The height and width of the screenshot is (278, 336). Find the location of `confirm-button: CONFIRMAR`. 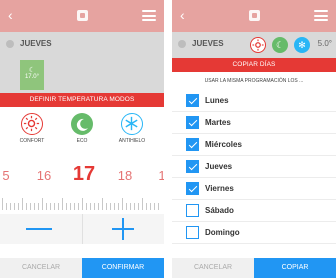

confirm-button: CONFIRMAR is located at coordinates (123, 268).